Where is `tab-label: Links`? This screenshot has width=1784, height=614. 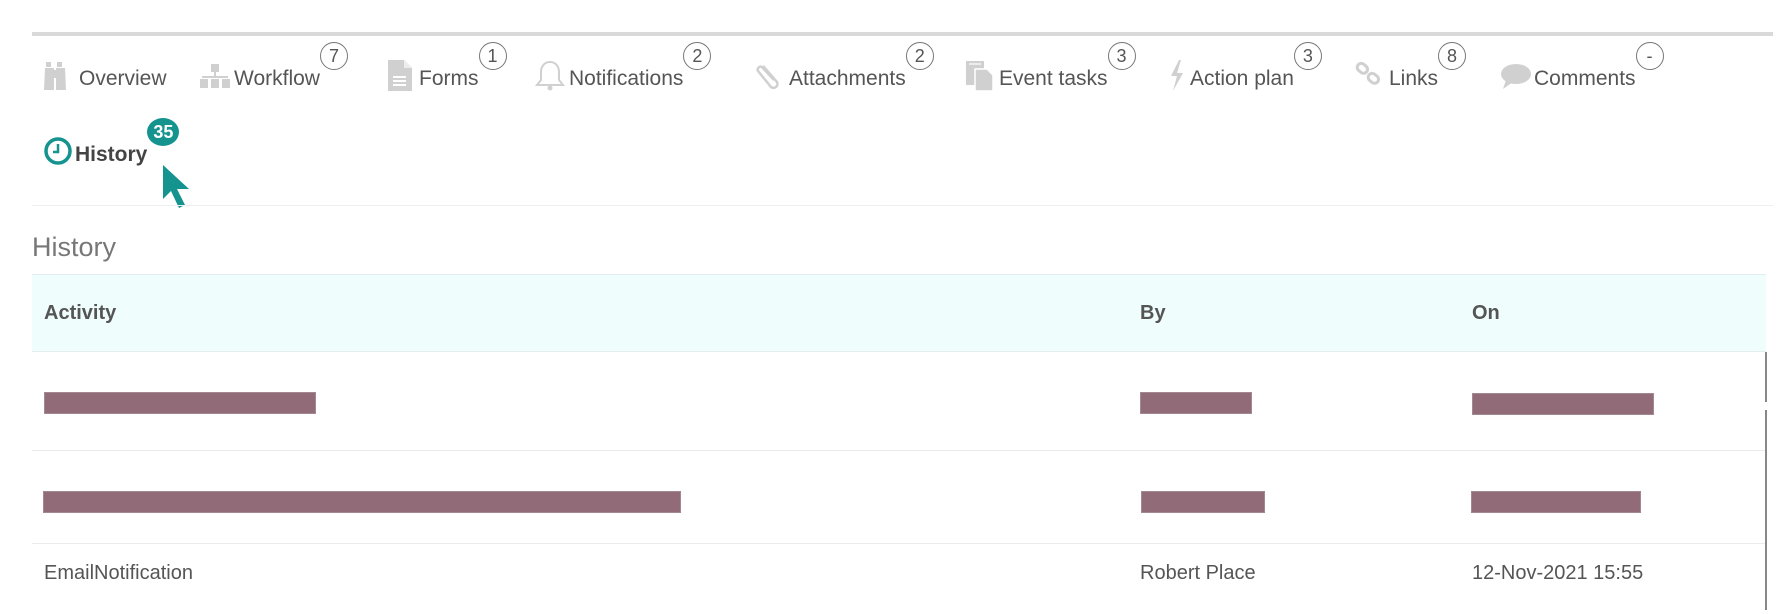
tab-label: Links is located at coordinates (1414, 78).